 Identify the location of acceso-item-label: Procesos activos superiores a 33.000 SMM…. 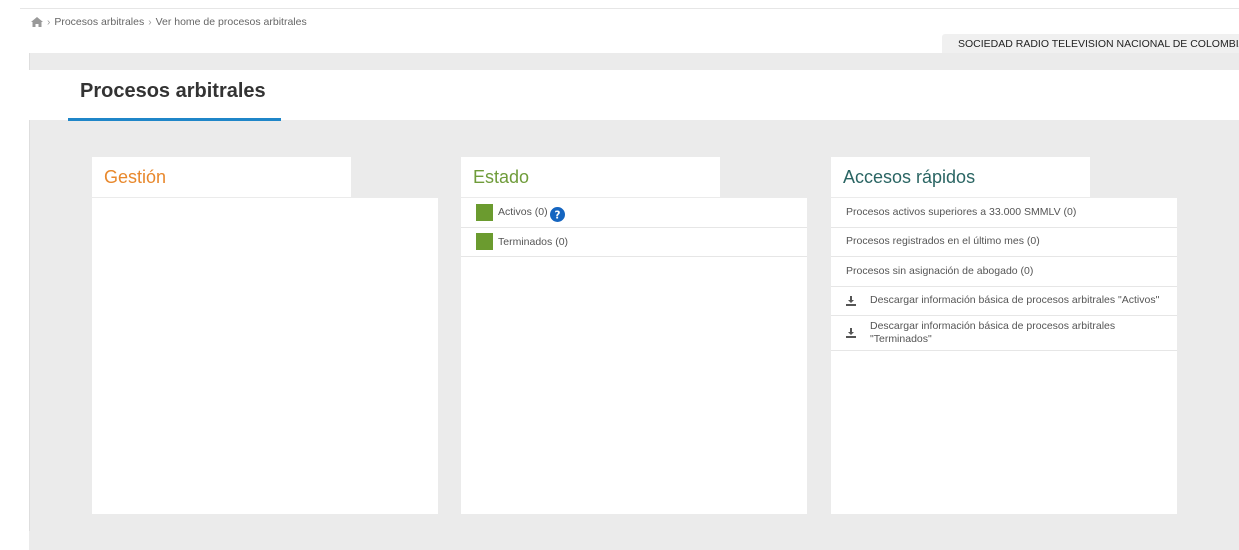
(961, 212).